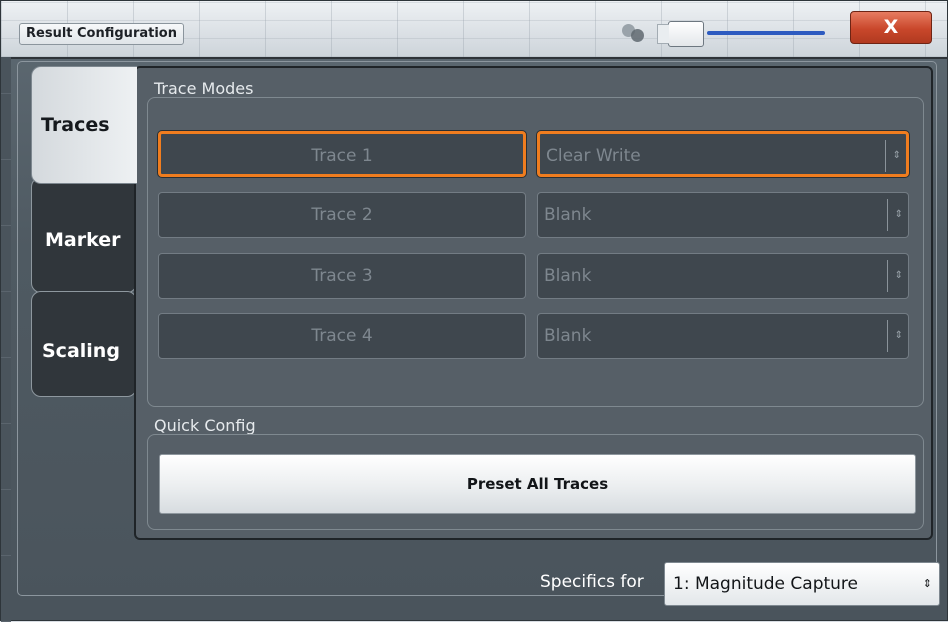 This screenshot has width=948, height=622. Describe the element at coordinates (342, 276) in the screenshot. I see `trace-3-button: Trace 3` at that location.